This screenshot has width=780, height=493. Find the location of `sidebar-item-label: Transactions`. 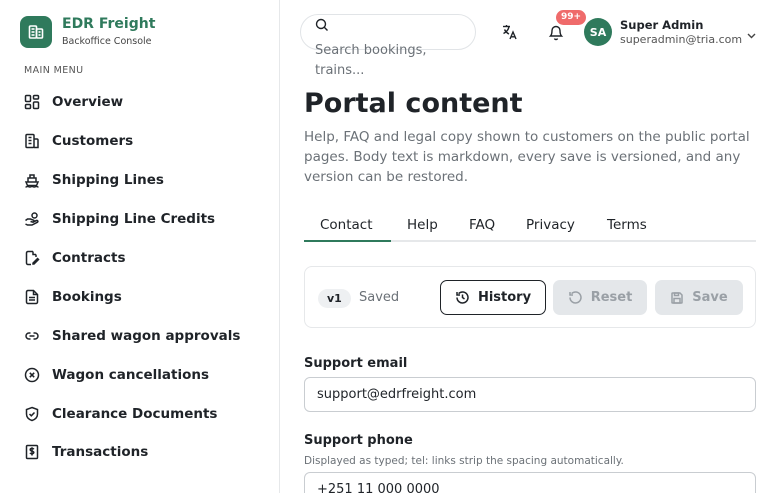

sidebar-item-label: Transactions is located at coordinates (100, 452).